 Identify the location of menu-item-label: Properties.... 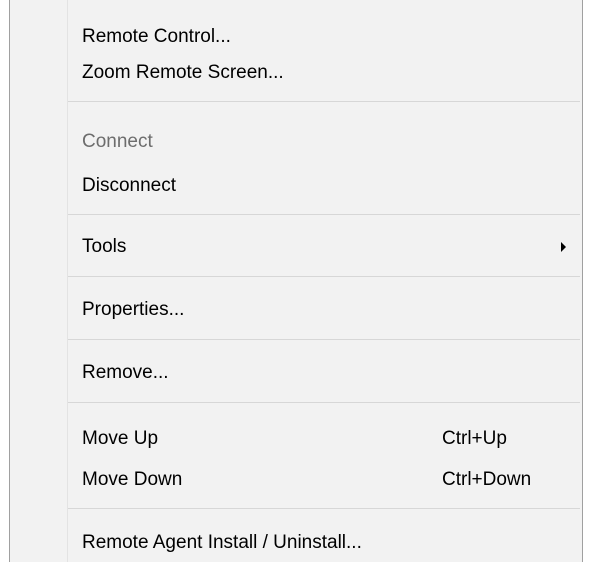
(133, 309).